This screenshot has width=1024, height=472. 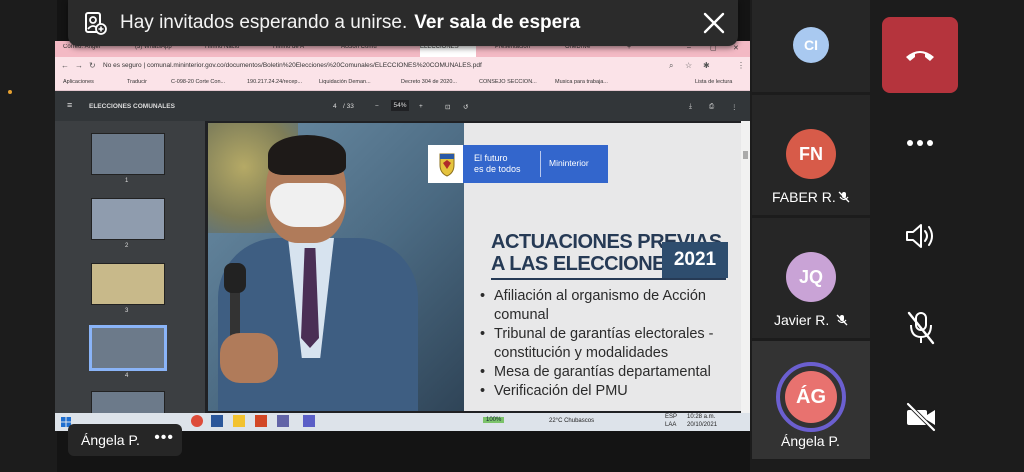 What do you see at coordinates (249, 358) in the screenshot?
I see `photo-hand` at bounding box center [249, 358].